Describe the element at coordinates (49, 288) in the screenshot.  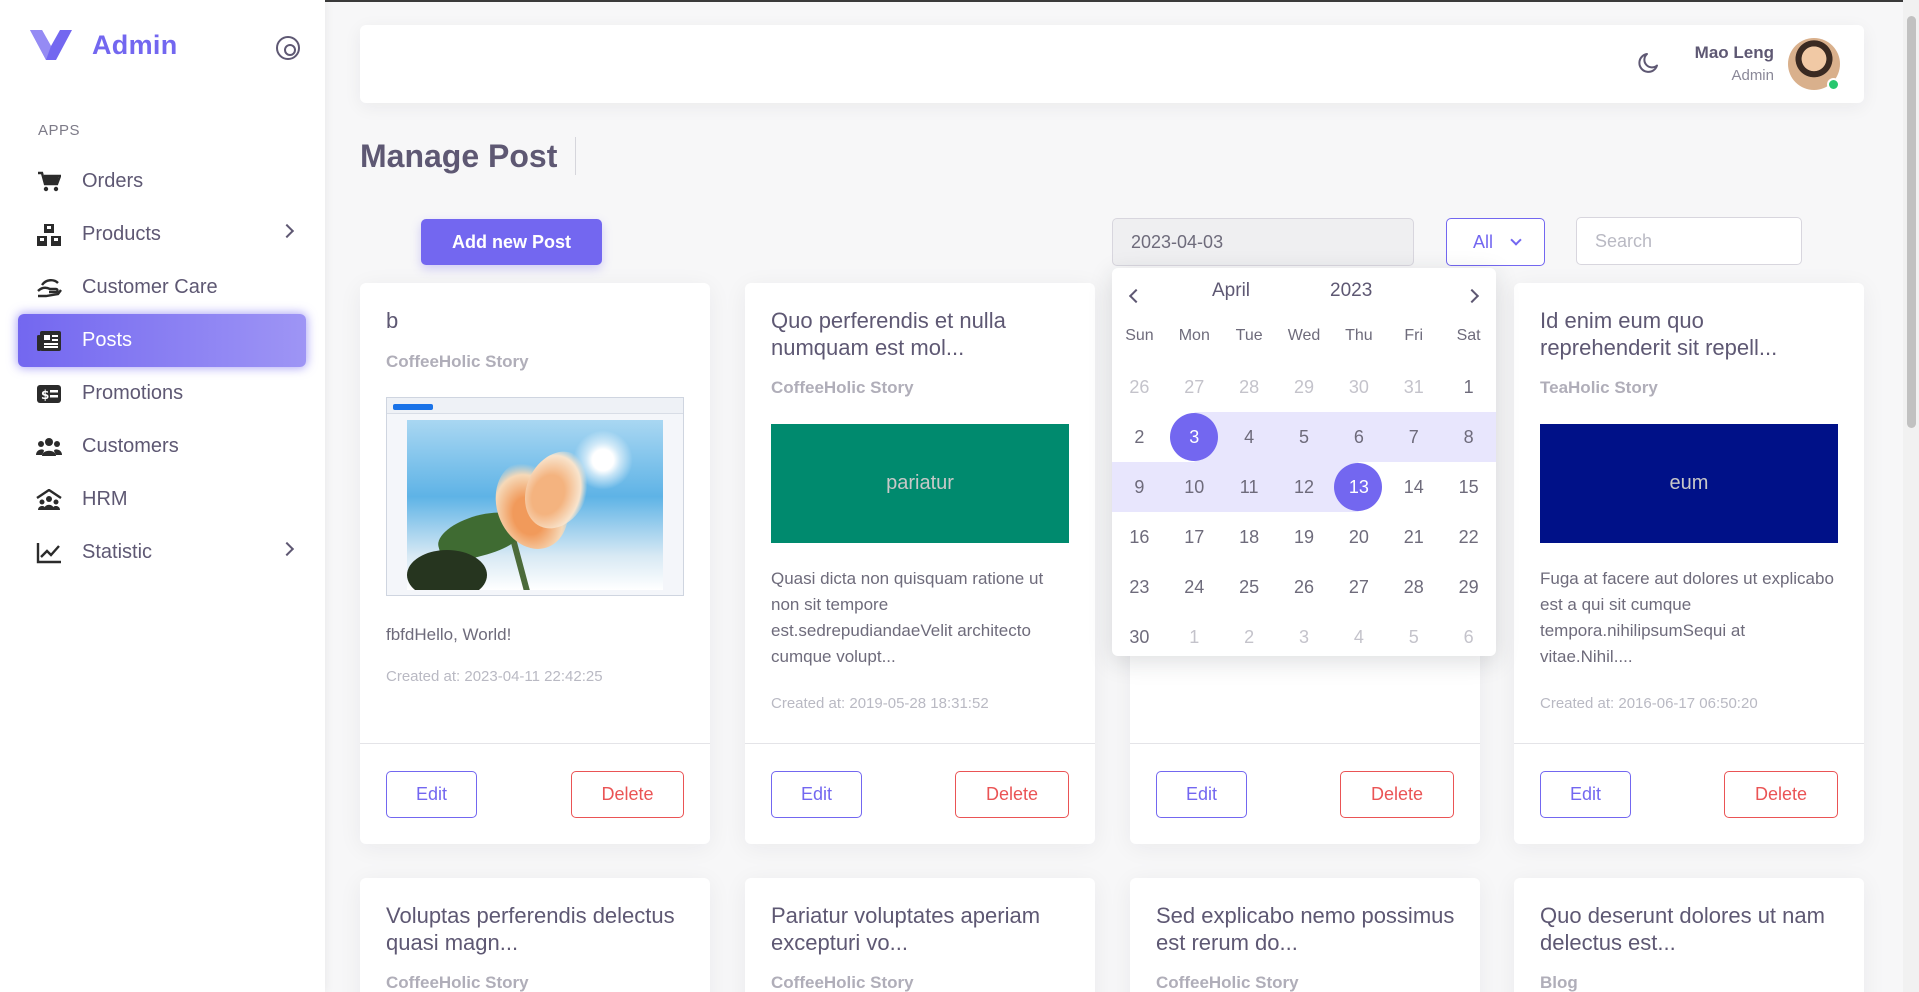
I see `hand-care-icon` at that location.